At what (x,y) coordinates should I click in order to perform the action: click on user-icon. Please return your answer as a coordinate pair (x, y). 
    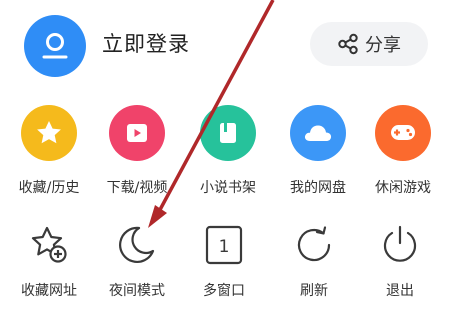
    Looking at the image, I should click on (55, 46).